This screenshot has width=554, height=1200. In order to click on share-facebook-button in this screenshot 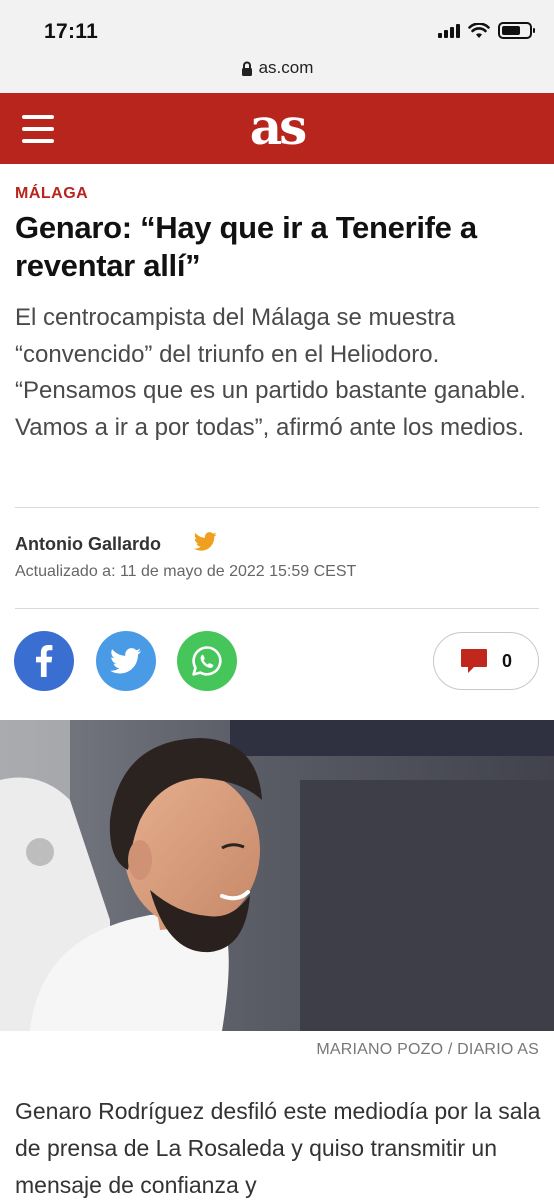, I will do `click(44, 661)`.